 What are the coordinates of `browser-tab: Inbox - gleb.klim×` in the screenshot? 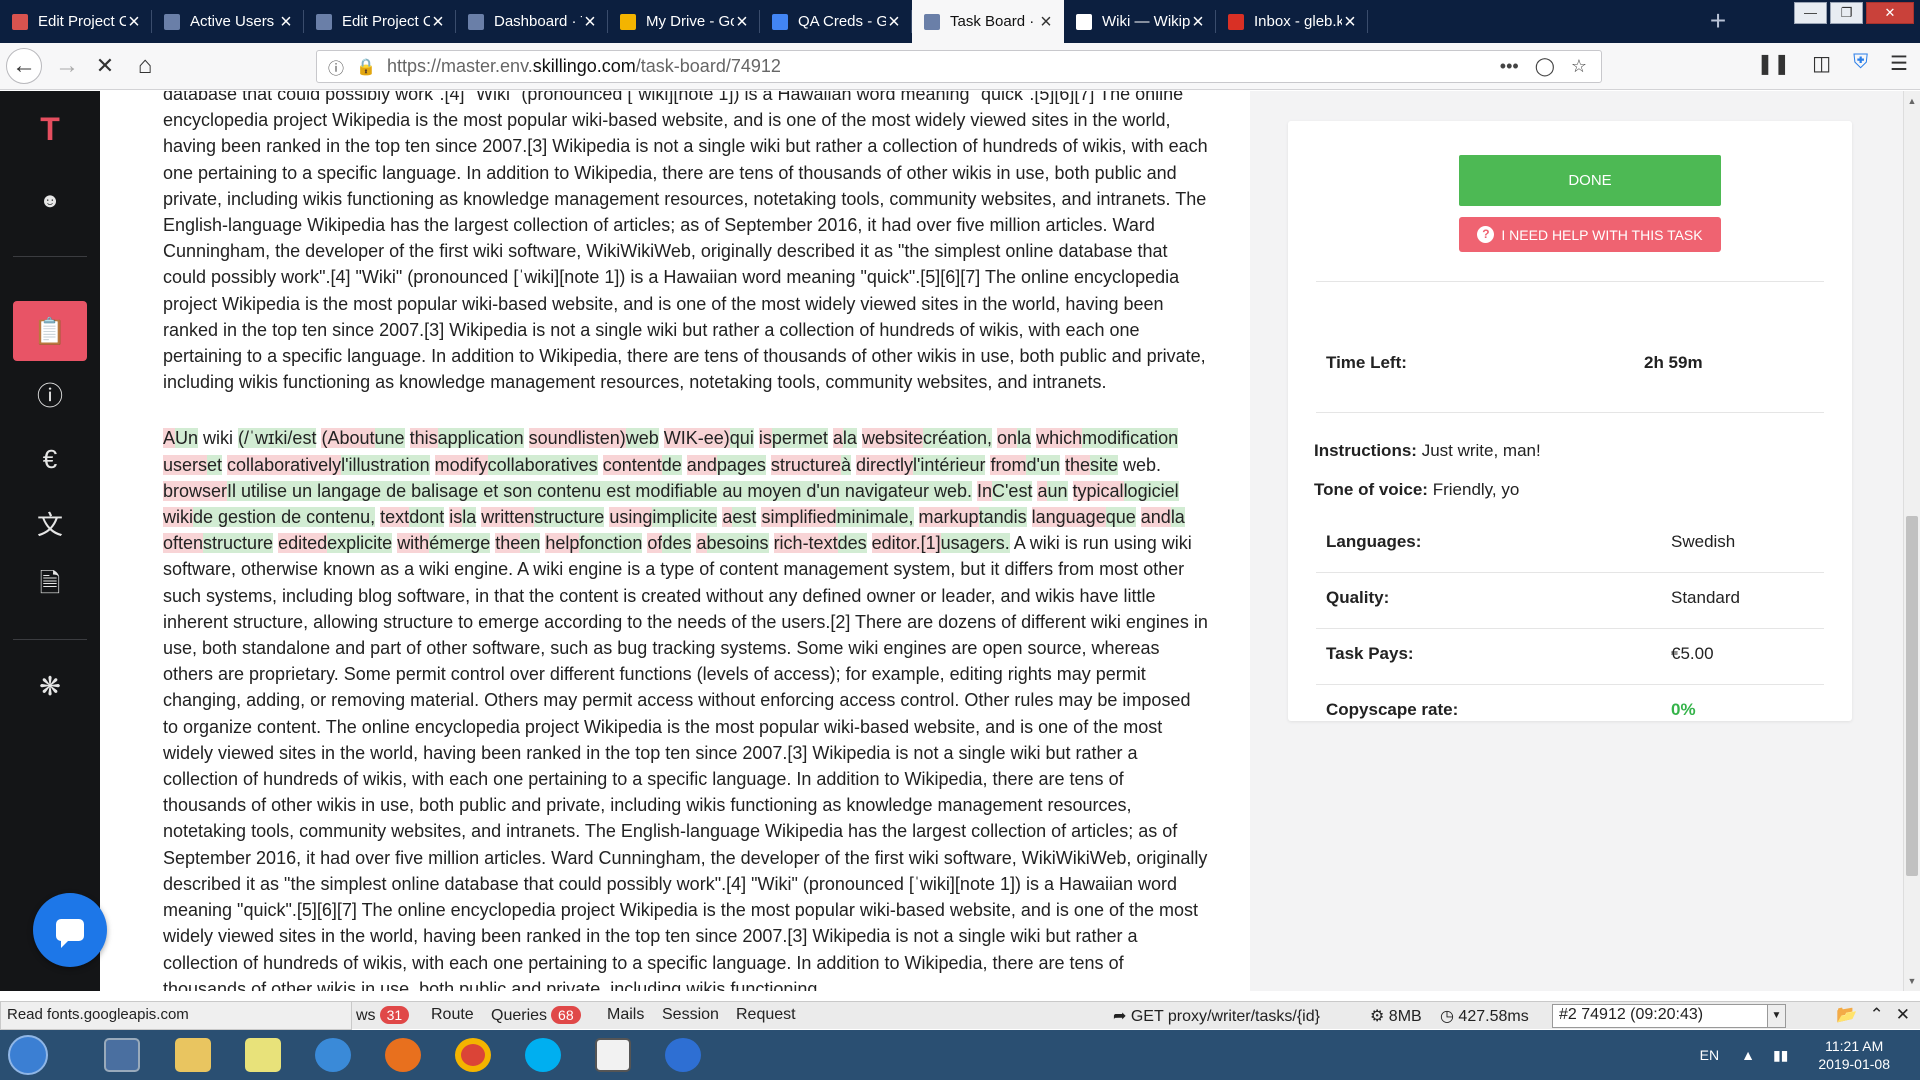 It's located at (1292, 21).